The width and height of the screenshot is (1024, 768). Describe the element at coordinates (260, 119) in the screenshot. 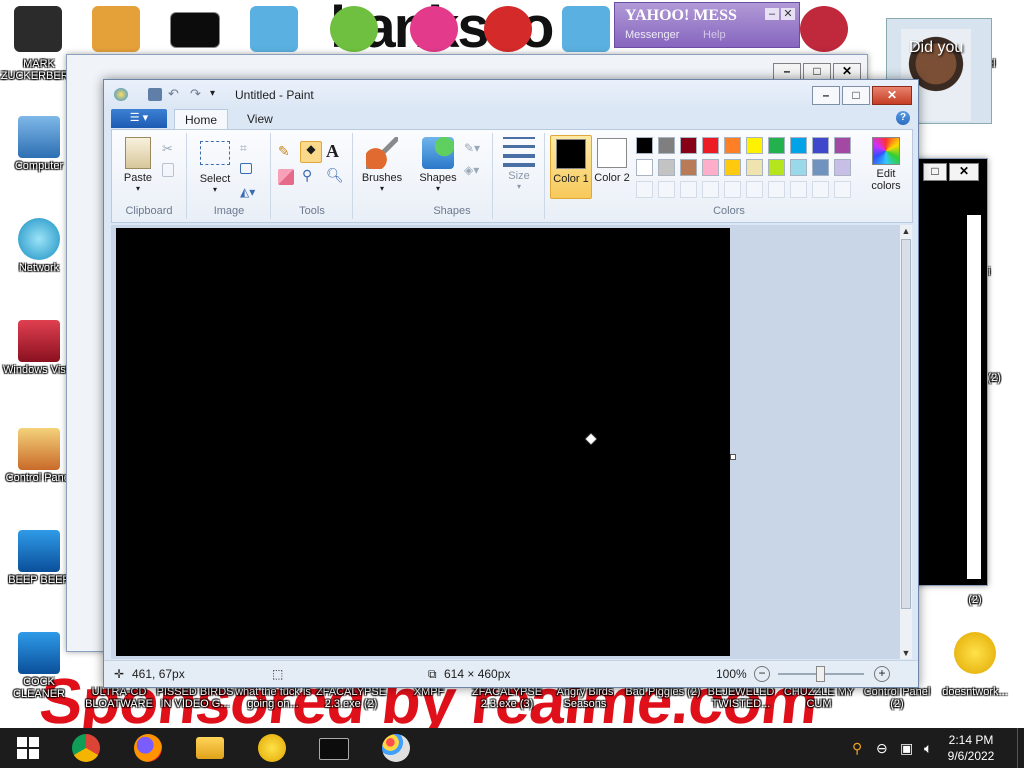

I see `tab-view: View` at that location.